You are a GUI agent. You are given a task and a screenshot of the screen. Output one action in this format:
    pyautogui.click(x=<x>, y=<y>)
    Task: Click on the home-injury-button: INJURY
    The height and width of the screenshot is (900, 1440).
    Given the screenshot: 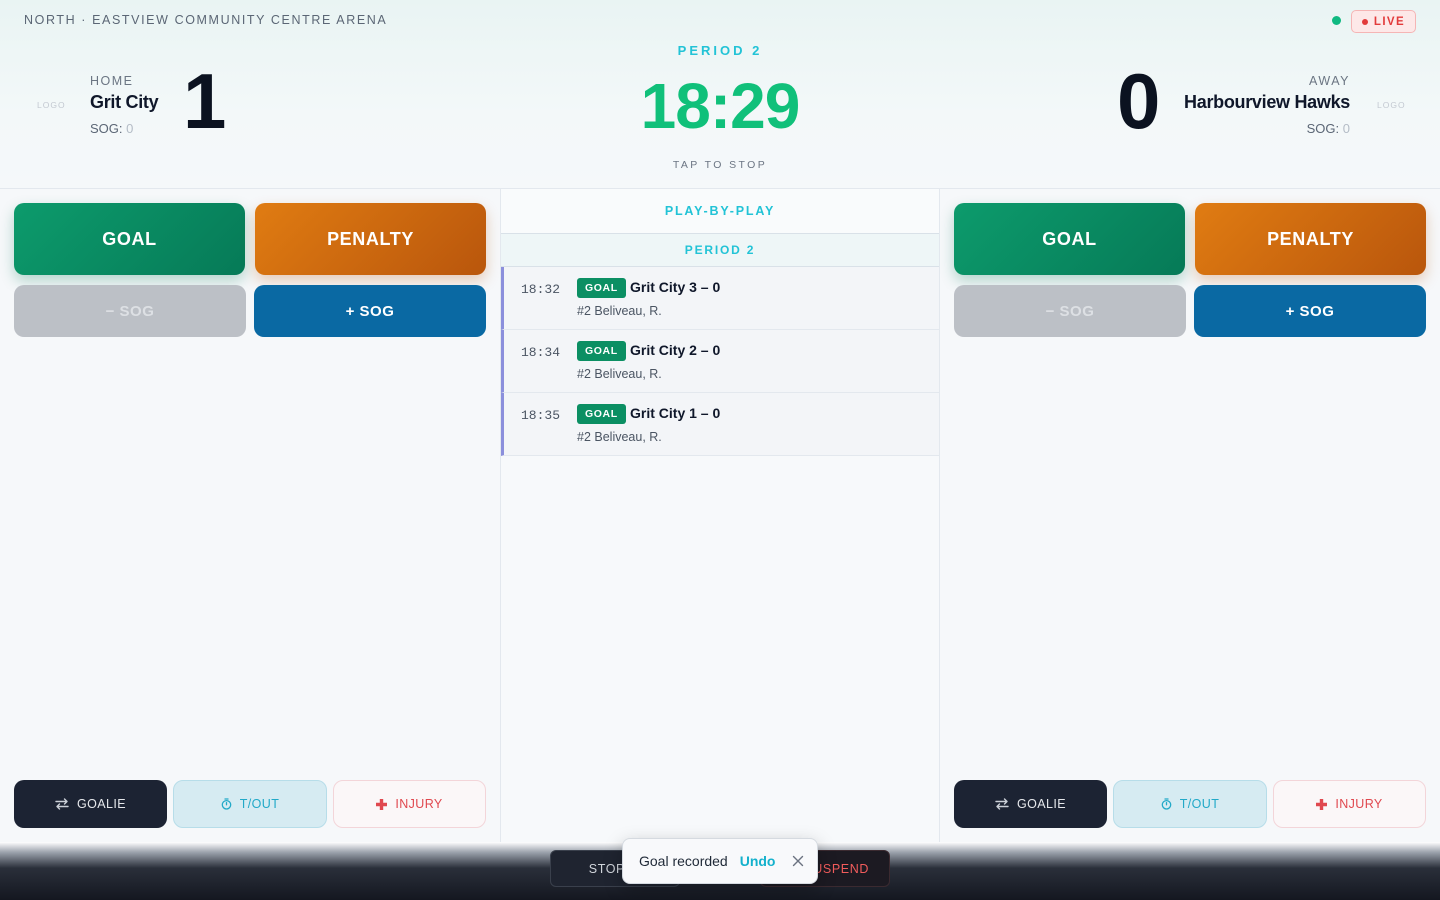 What is the action you would take?
    pyautogui.click(x=409, y=804)
    